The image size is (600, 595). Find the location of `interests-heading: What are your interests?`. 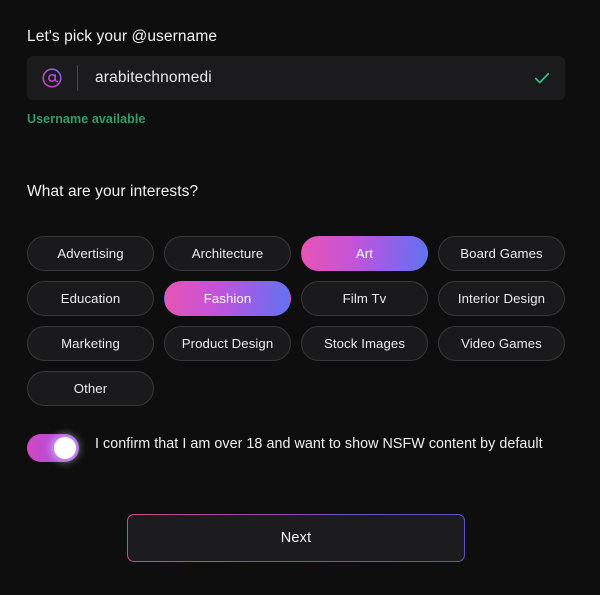

interests-heading: What are your interests? is located at coordinates (113, 191).